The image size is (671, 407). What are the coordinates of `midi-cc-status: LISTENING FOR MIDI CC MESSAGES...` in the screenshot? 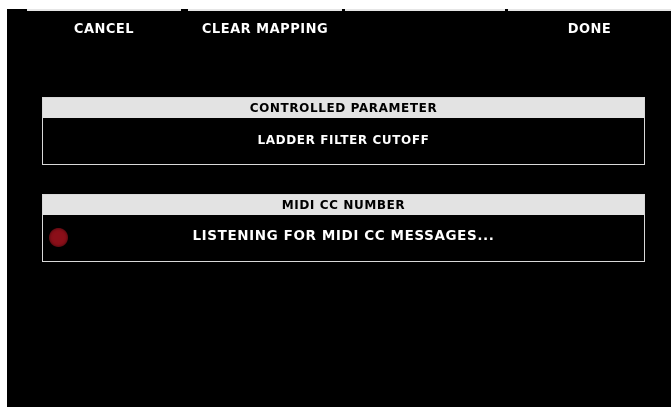 It's located at (343, 236).